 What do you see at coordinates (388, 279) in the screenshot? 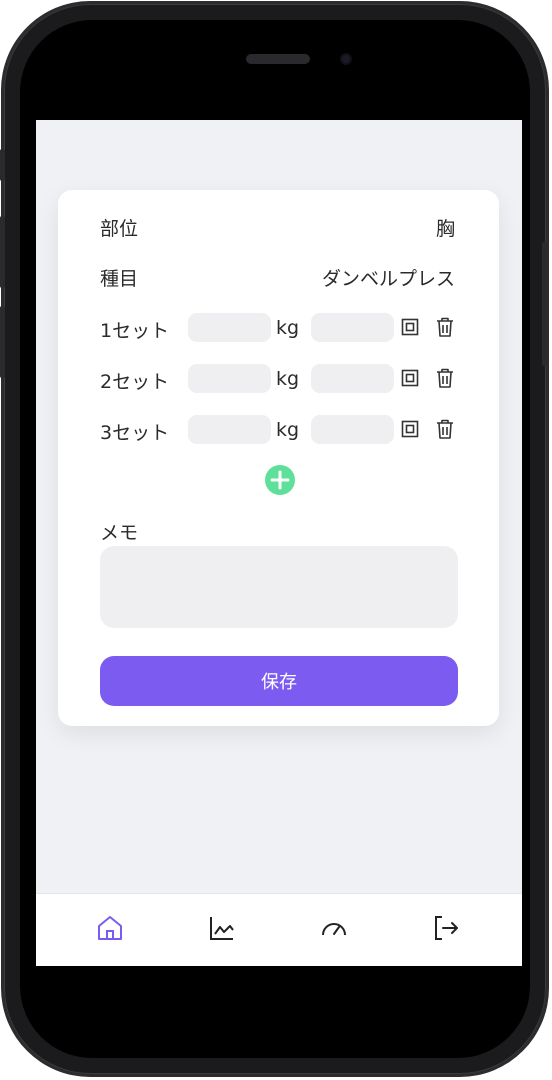
I see `exercise-value: ダンベルプレス` at bounding box center [388, 279].